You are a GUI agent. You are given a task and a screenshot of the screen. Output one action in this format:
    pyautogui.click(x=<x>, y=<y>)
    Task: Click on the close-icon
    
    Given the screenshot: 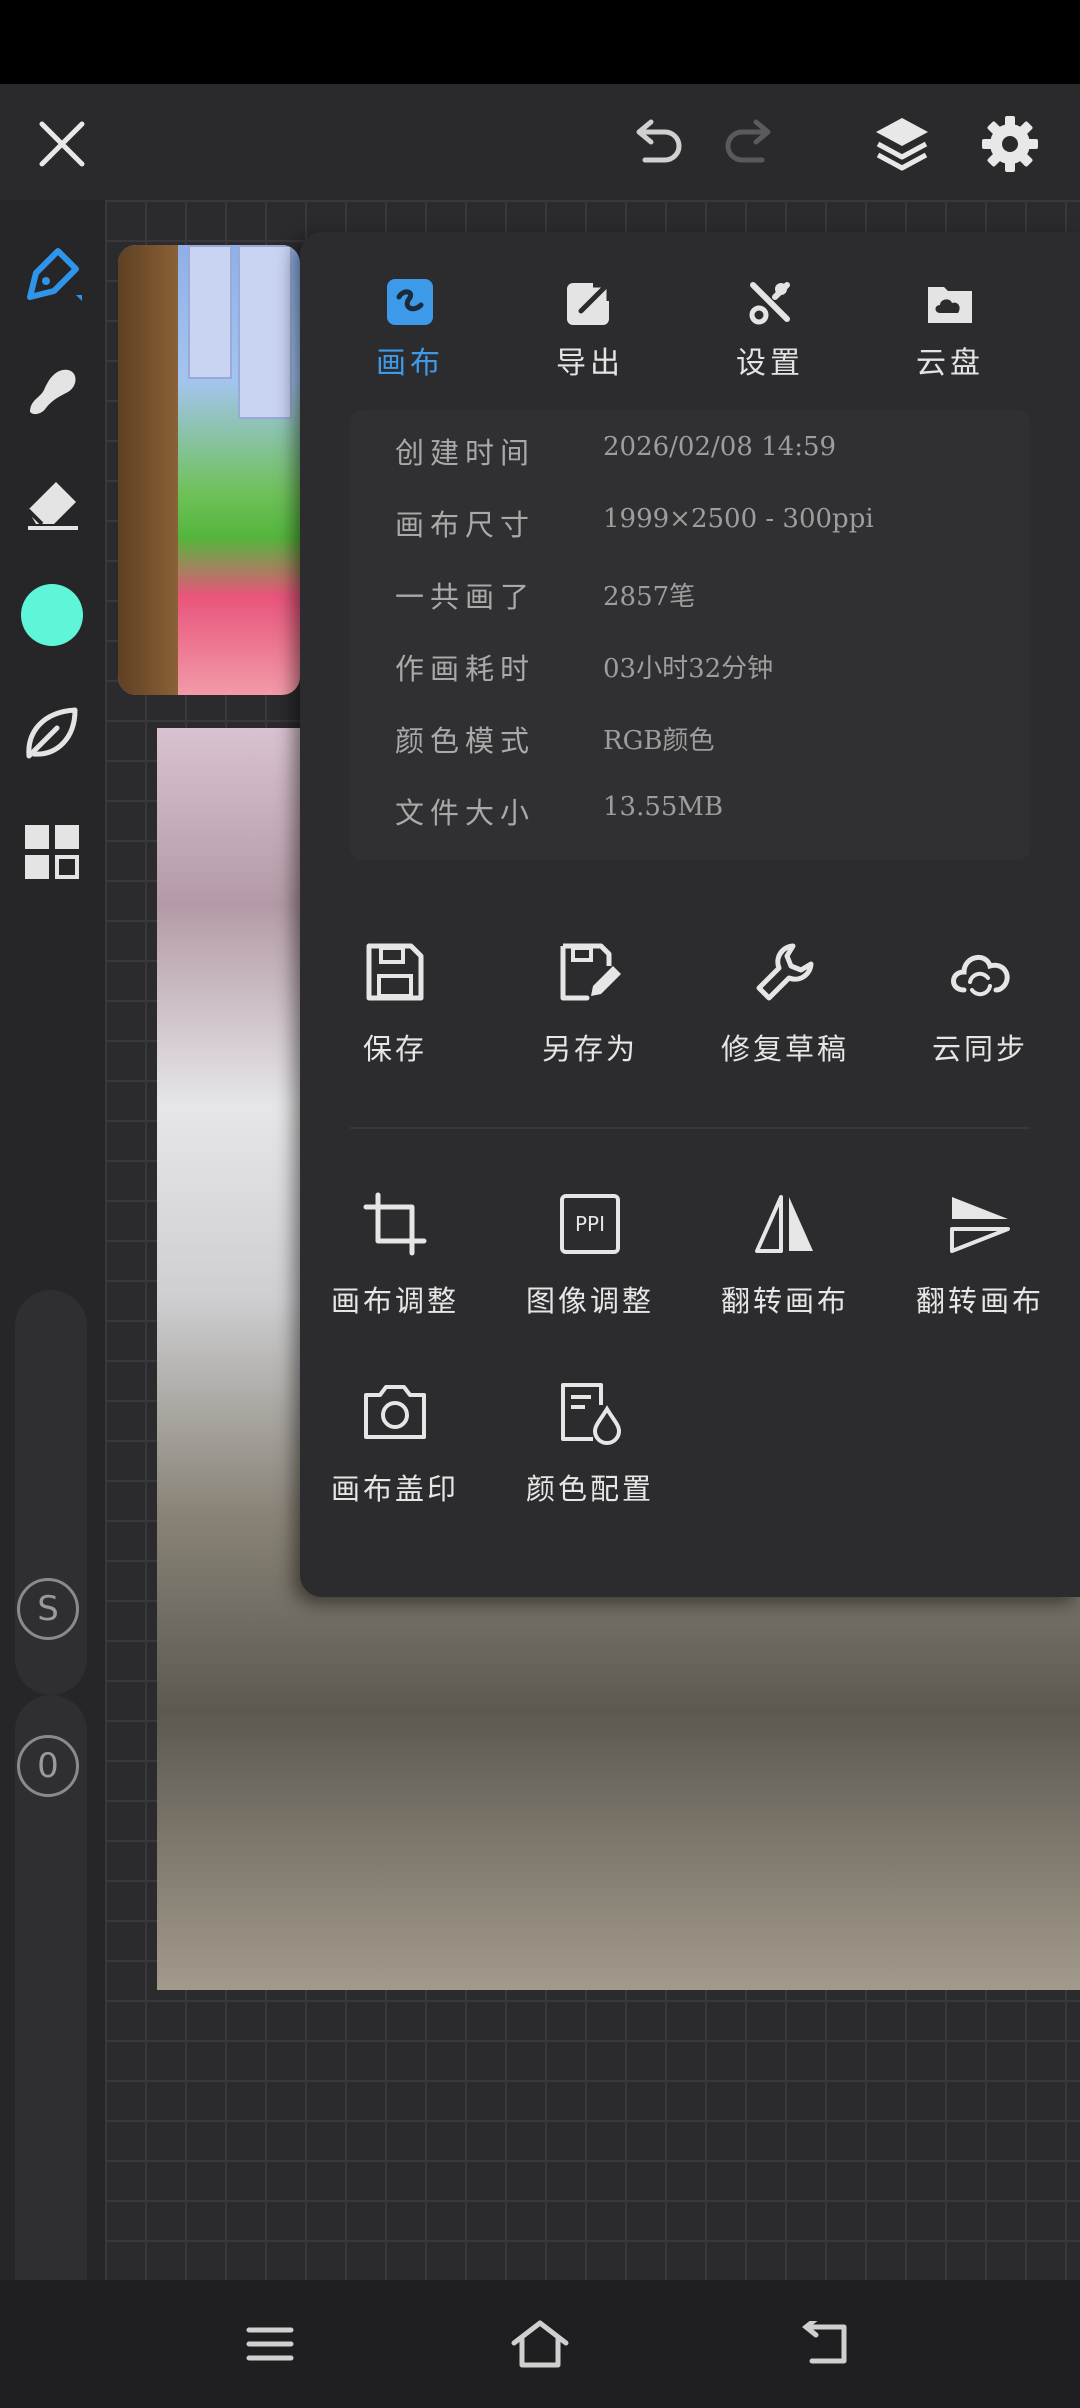 What is the action you would take?
    pyautogui.click(x=62, y=144)
    